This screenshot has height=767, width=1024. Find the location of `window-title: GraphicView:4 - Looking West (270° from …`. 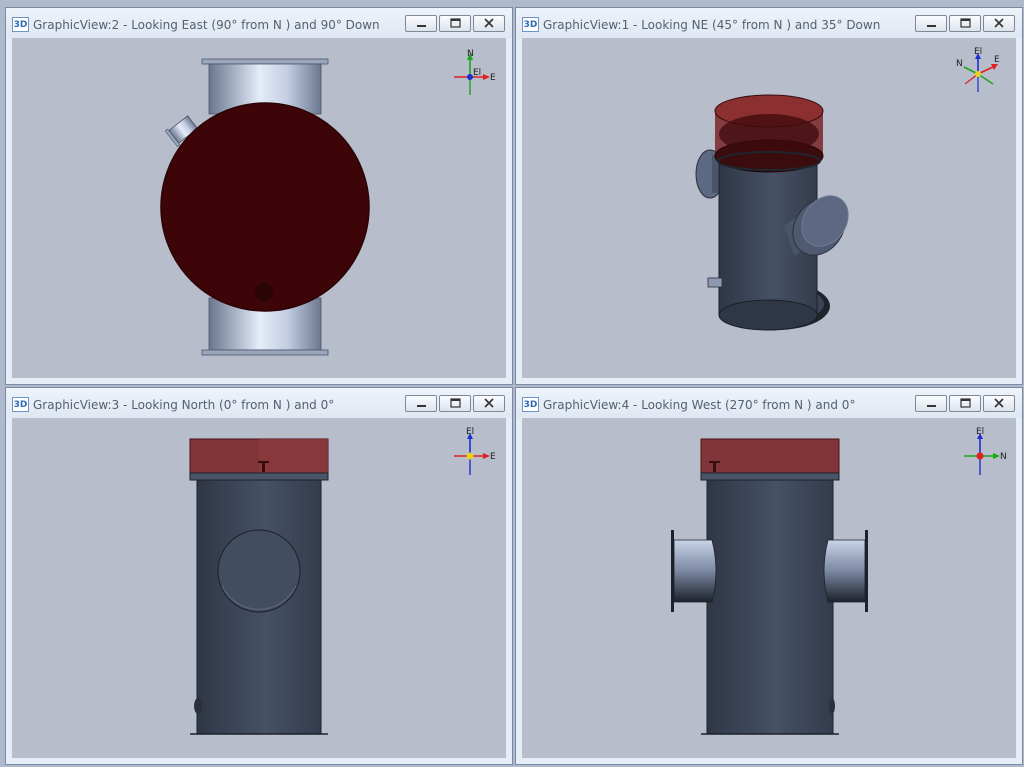

window-title: GraphicView:4 - Looking West (270° from … is located at coordinates (699, 405).